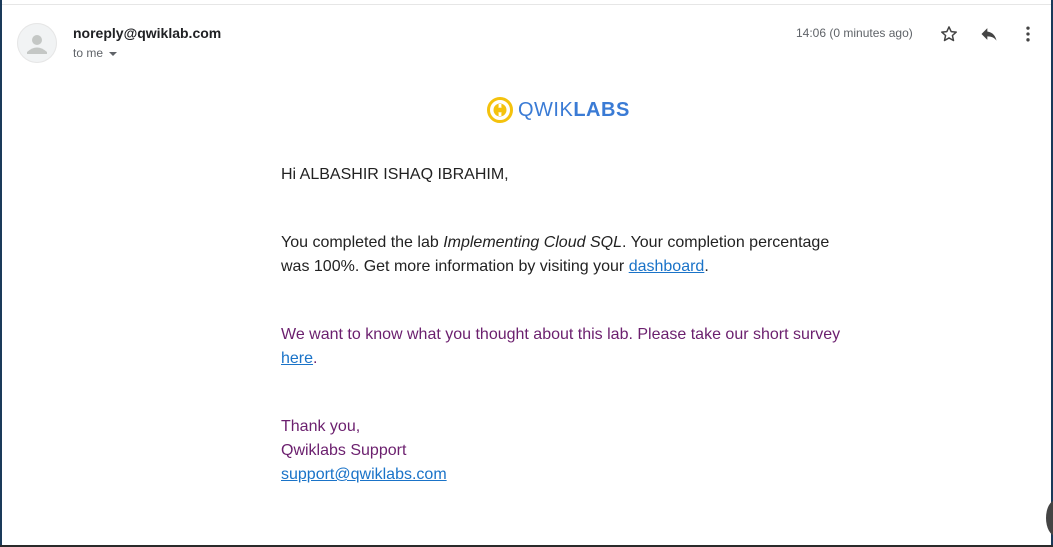 The height and width of the screenshot is (547, 1053). What do you see at coordinates (88, 53) in the screenshot?
I see `recipient-label: to me` at bounding box center [88, 53].